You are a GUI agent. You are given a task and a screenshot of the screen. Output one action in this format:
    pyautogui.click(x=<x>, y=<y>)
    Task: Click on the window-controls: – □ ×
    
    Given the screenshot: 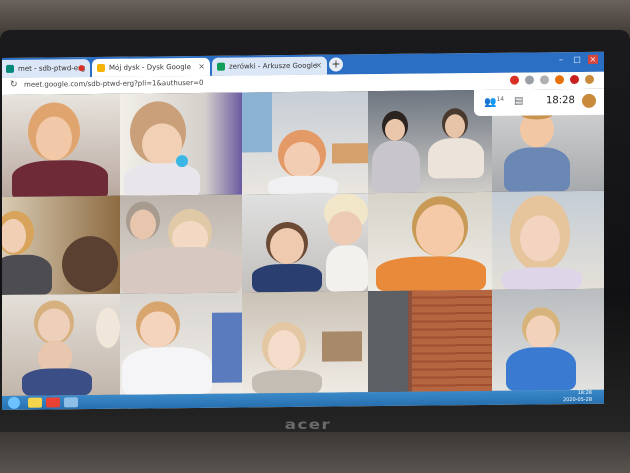 What is the action you would take?
    pyautogui.click(x=577, y=59)
    